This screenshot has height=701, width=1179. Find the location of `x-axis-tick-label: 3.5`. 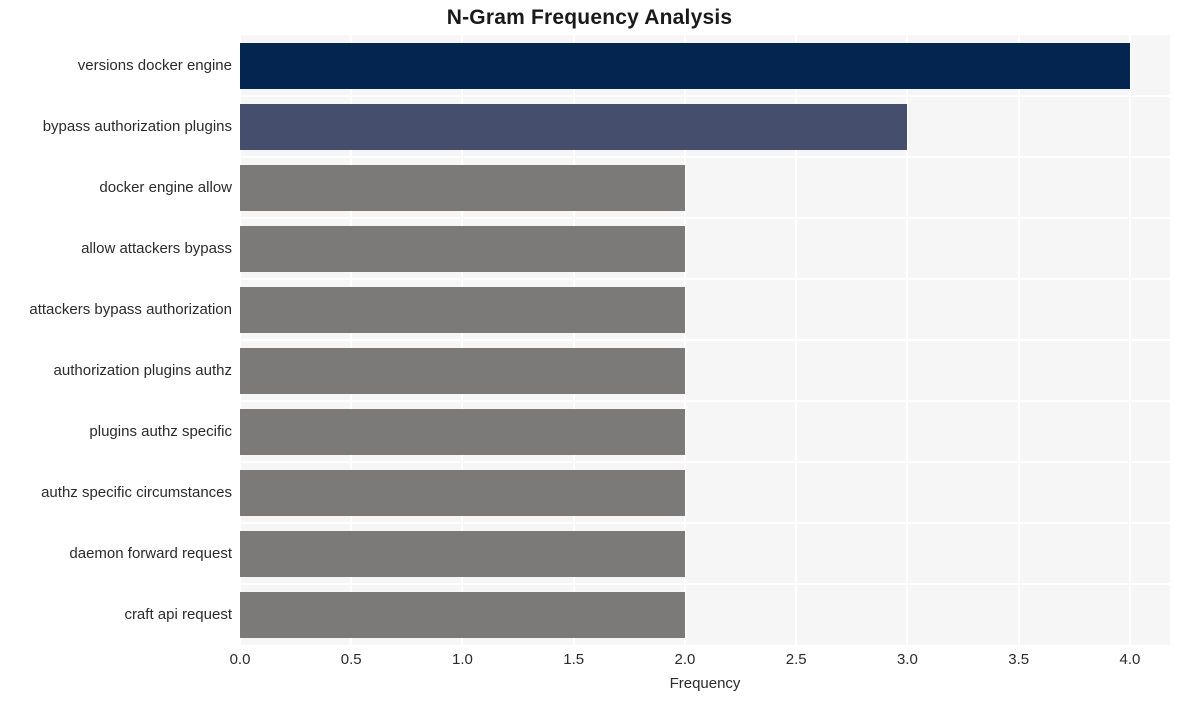

x-axis-tick-label: 3.5 is located at coordinates (1019, 659).